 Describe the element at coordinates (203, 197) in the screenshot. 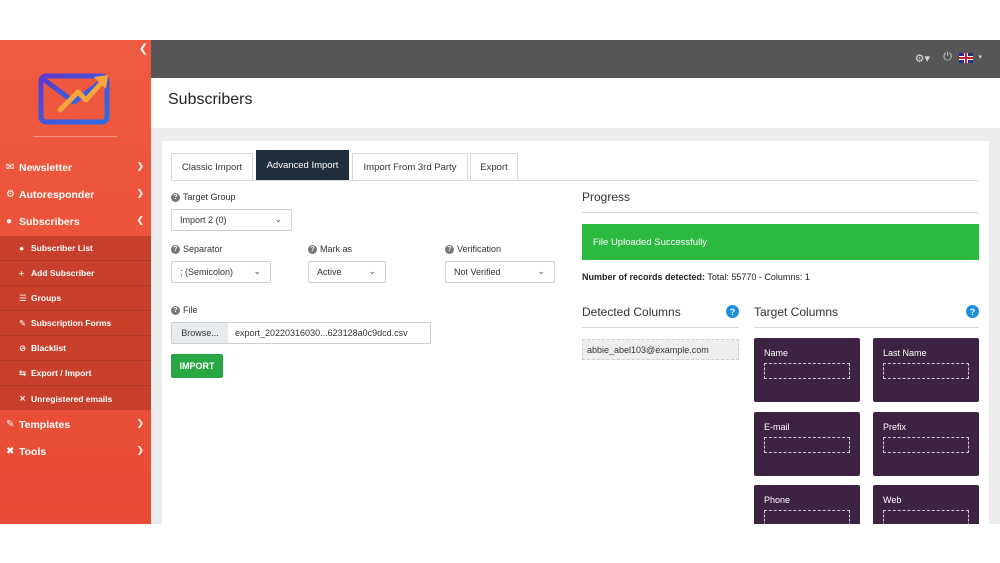

I see `target-group-label: ? Target Group` at that location.